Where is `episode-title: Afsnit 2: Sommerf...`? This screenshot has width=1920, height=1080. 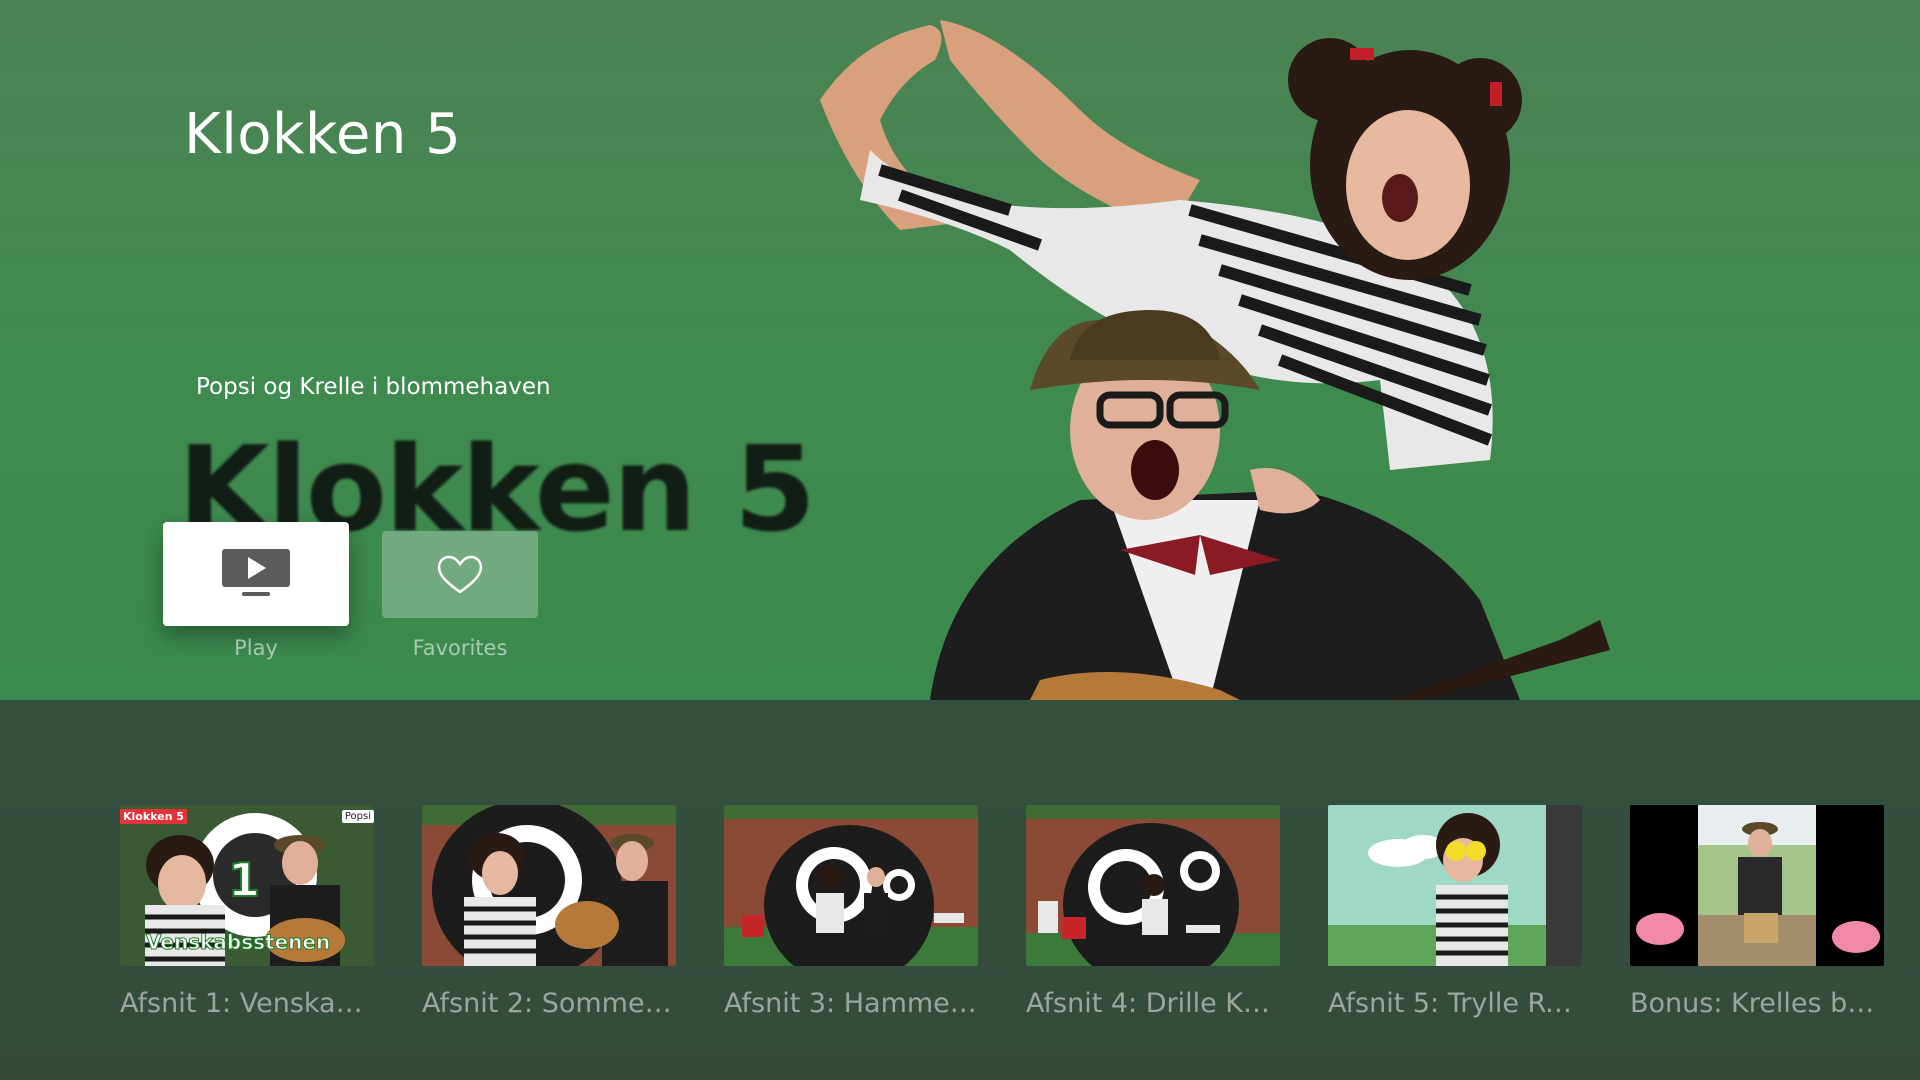
episode-title: Afsnit 2: Sommerf... is located at coordinates (549, 1003).